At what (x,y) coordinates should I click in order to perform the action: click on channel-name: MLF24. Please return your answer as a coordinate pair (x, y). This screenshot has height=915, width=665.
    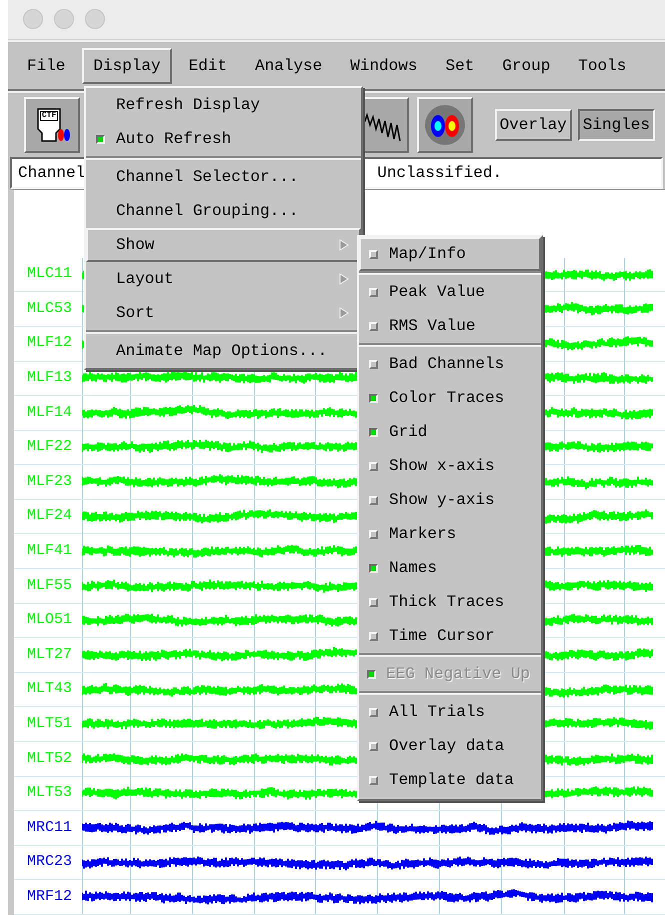
    Looking at the image, I should click on (50, 516).